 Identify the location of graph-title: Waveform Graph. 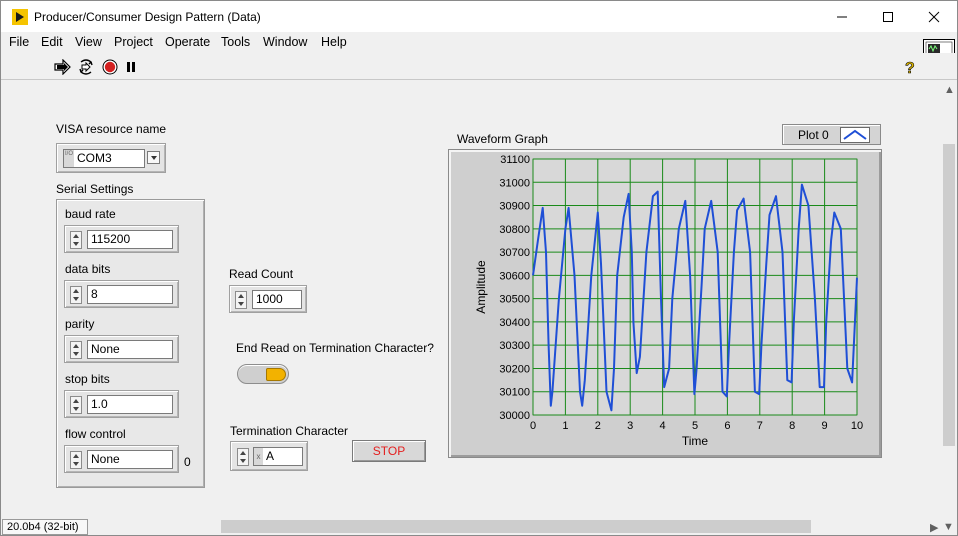
(502, 139).